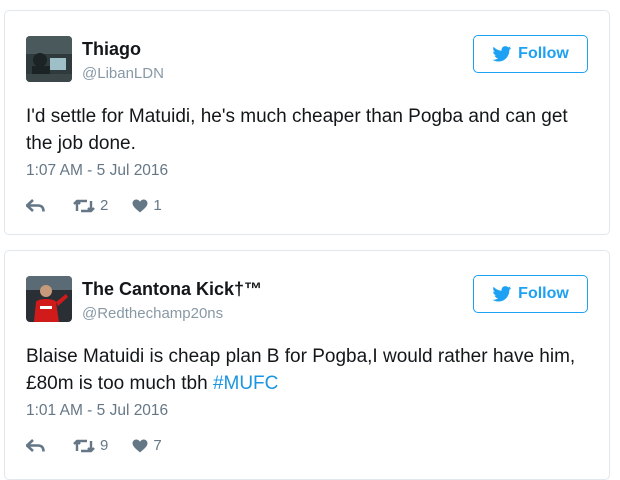 The width and height of the screenshot is (620, 480). I want to click on retweet-button: 2, so click(90, 205).